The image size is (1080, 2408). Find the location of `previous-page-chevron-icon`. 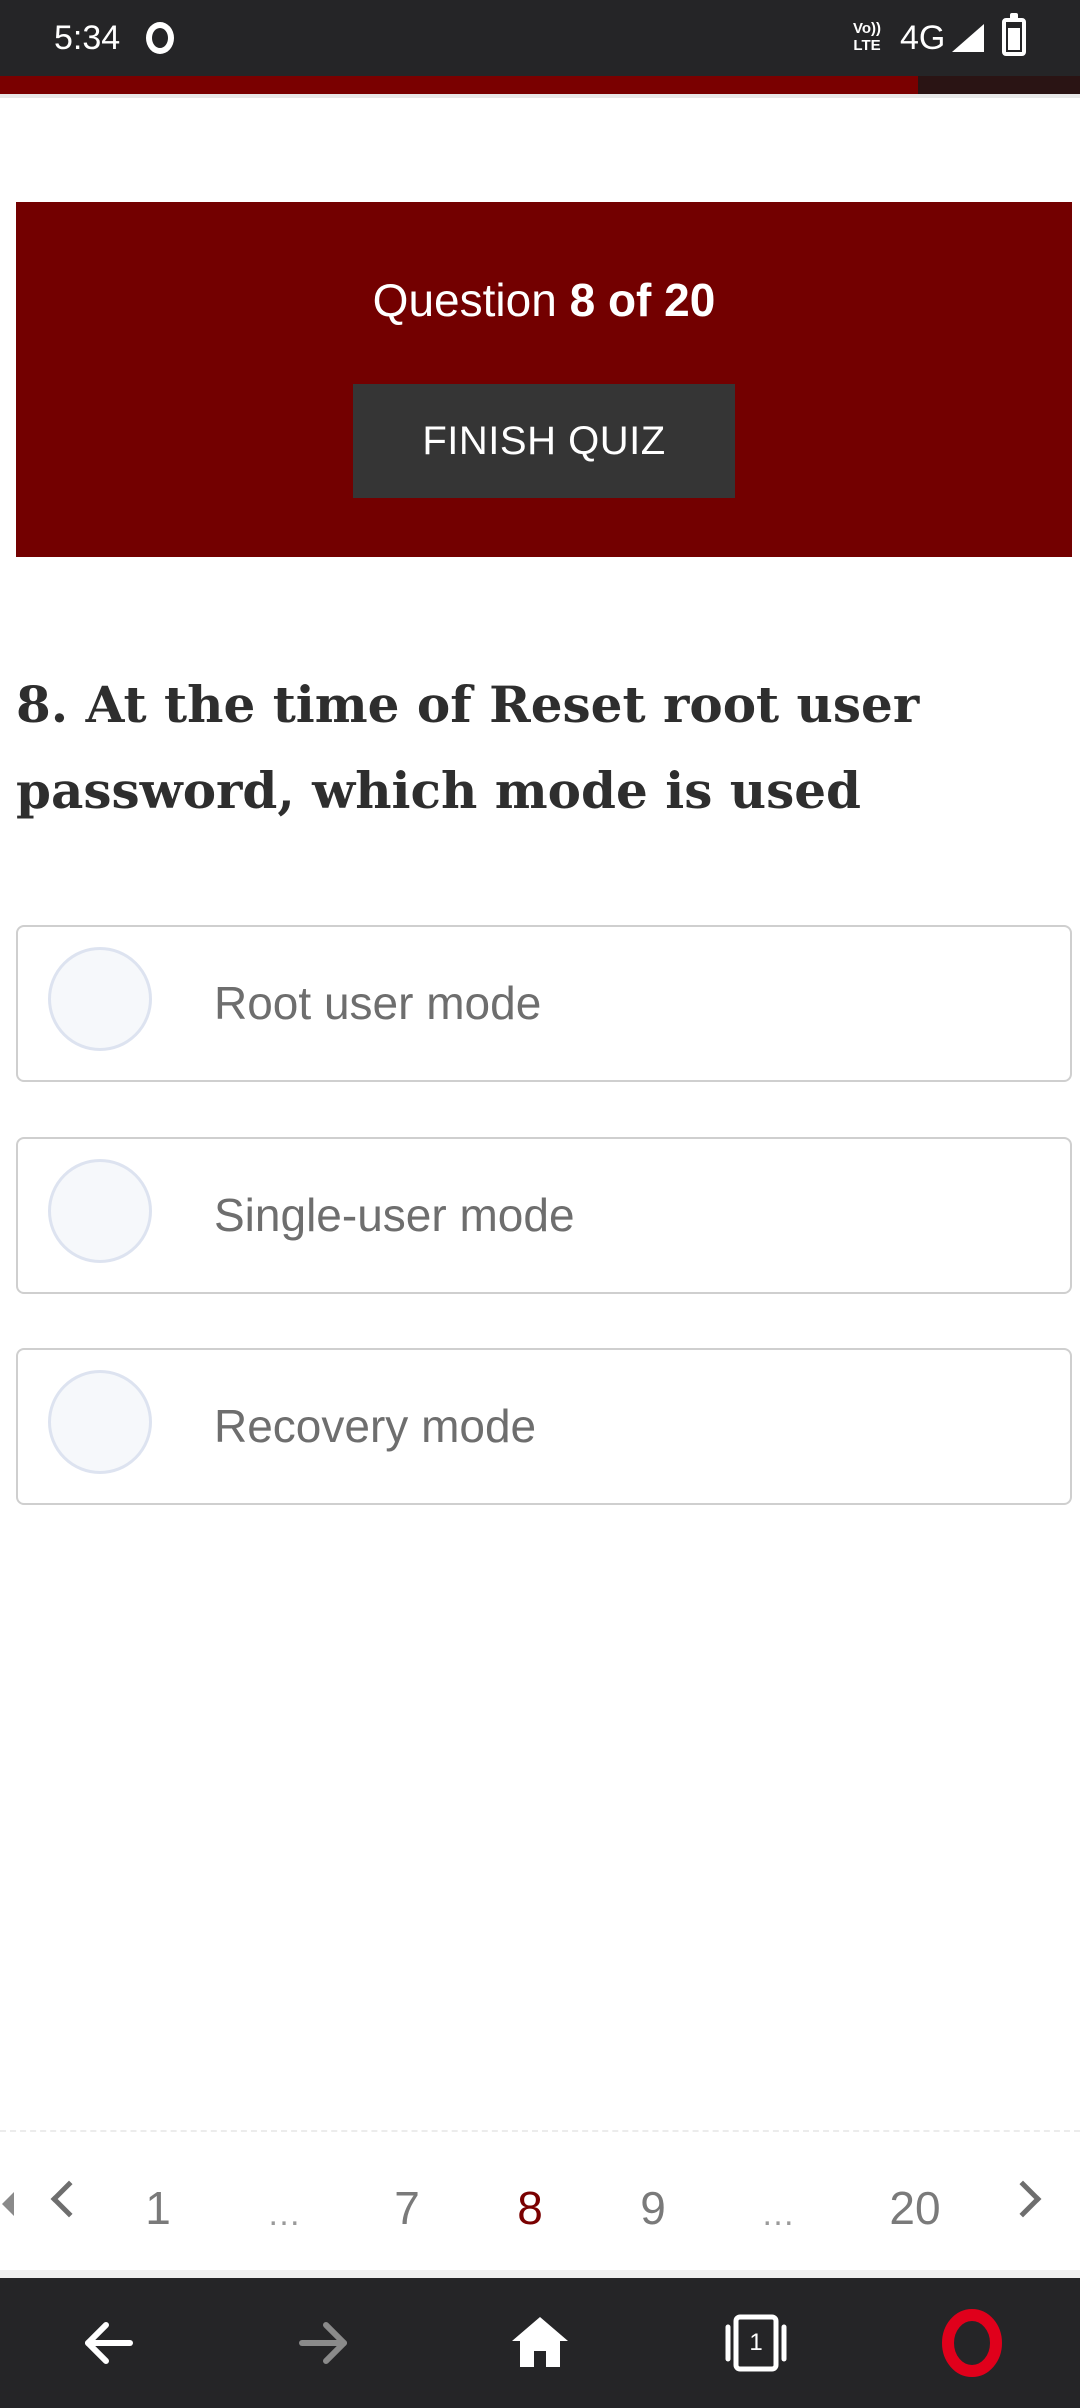

previous-page-chevron-icon is located at coordinates (69, 2199).